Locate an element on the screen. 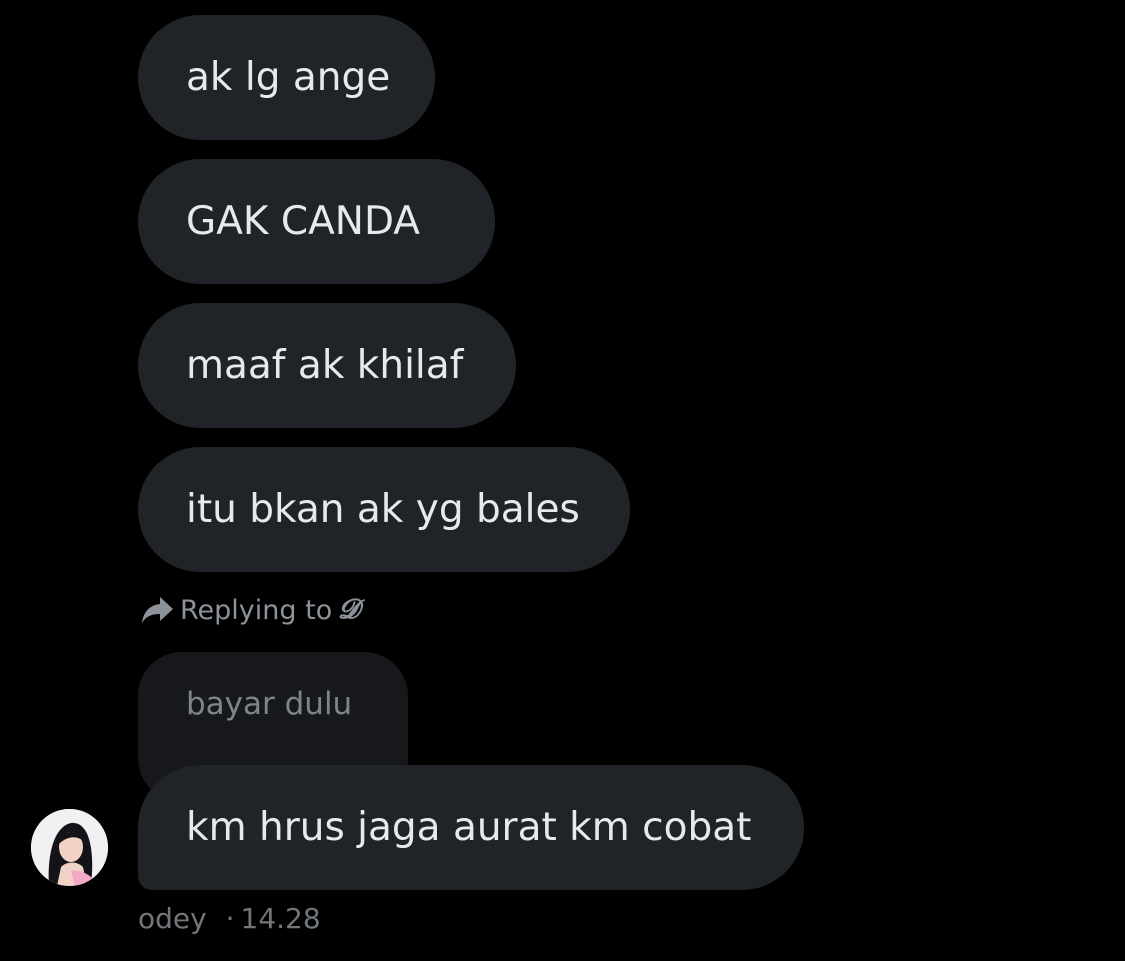  message-bubble: maaf ak khilaf is located at coordinates (327, 365).